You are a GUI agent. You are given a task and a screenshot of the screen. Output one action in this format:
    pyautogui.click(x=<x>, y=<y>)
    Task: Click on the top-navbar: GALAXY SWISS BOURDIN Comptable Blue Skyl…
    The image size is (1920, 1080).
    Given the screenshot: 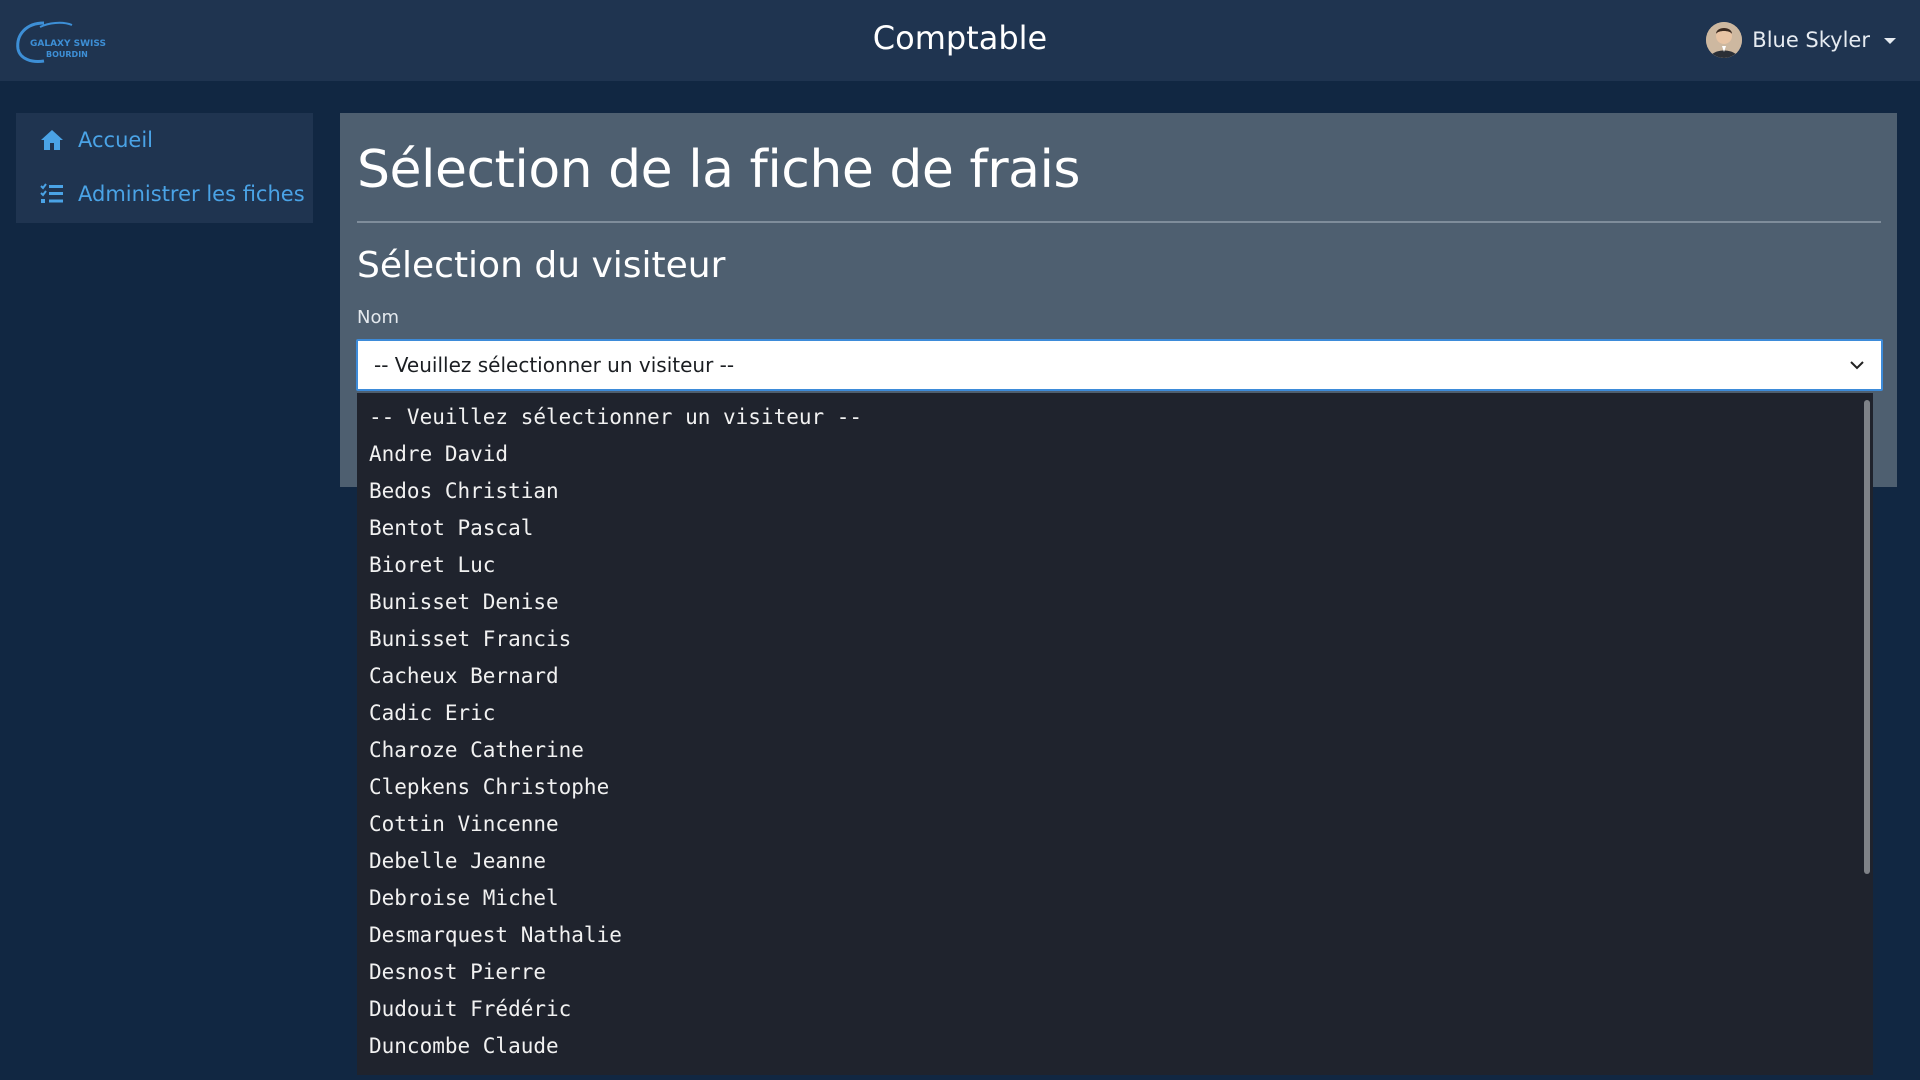 What is the action you would take?
    pyautogui.click(x=960, y=40)
    